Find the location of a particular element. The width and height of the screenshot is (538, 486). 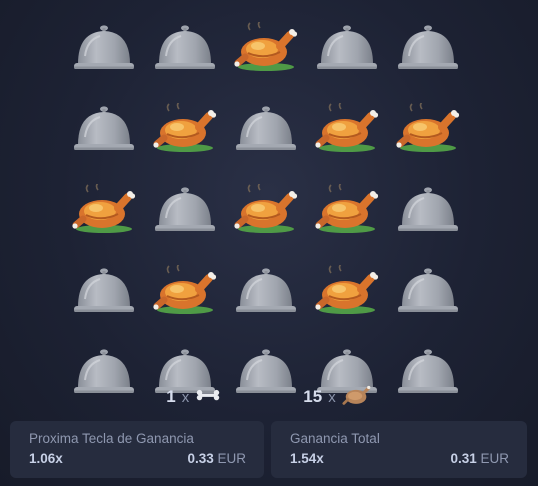

total-win-currency: EUR is located at coordinates (494, 458).